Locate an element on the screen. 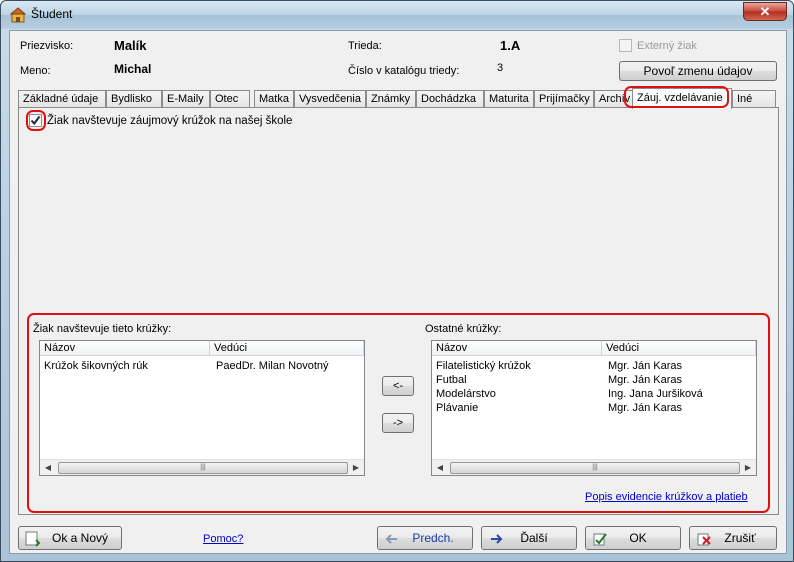 This screenshot has width=794, height=562. attends-club-checkbox is located at coordinates (35, 120).